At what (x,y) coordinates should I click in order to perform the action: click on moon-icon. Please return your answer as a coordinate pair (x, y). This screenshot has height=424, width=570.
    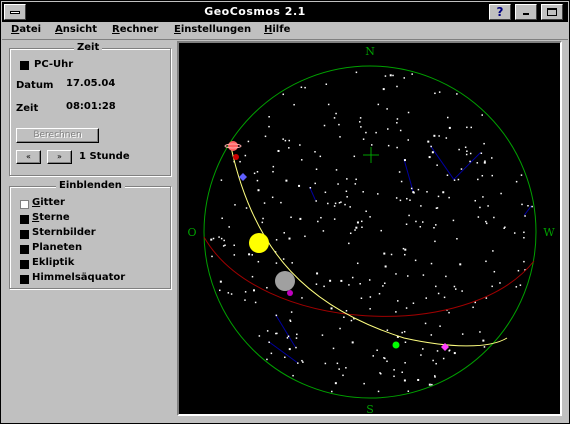
    Looking at the image, I should click on (285, 281).